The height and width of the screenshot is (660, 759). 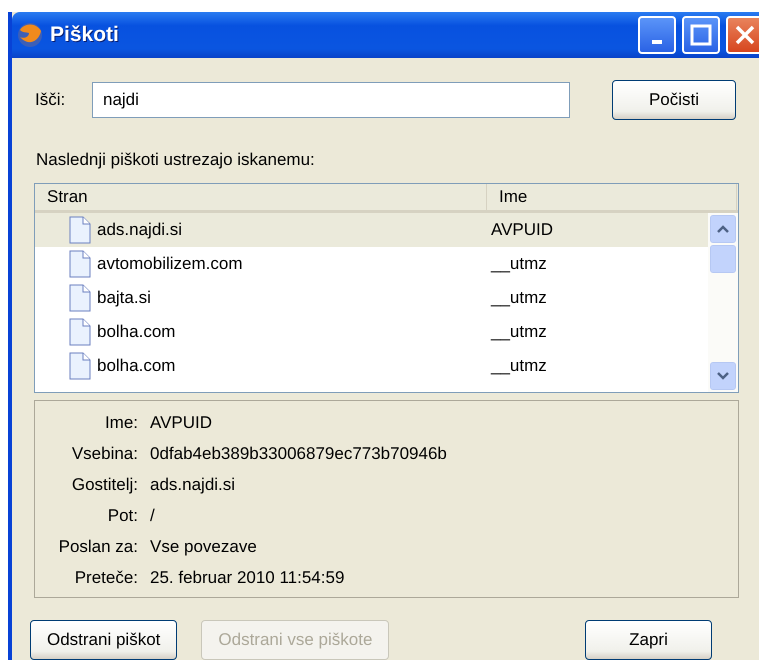 What do you see at coordinates (106, 578) in the screenshot?
I see `detail-label: Preteče:` at bounding box center [106, 578].